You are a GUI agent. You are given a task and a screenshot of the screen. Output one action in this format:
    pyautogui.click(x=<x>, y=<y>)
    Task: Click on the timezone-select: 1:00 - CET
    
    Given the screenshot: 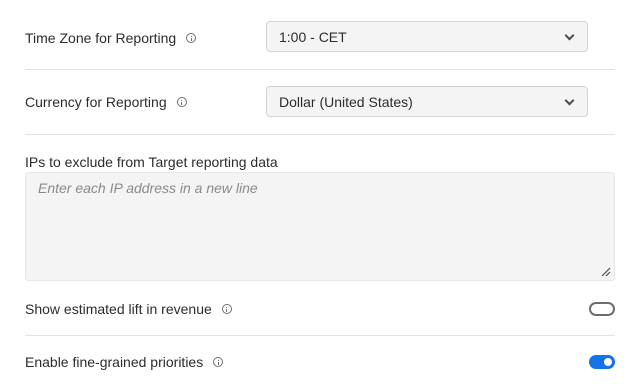 What is the action you would take?
    pyautogui.click(x=427, y=36)
    